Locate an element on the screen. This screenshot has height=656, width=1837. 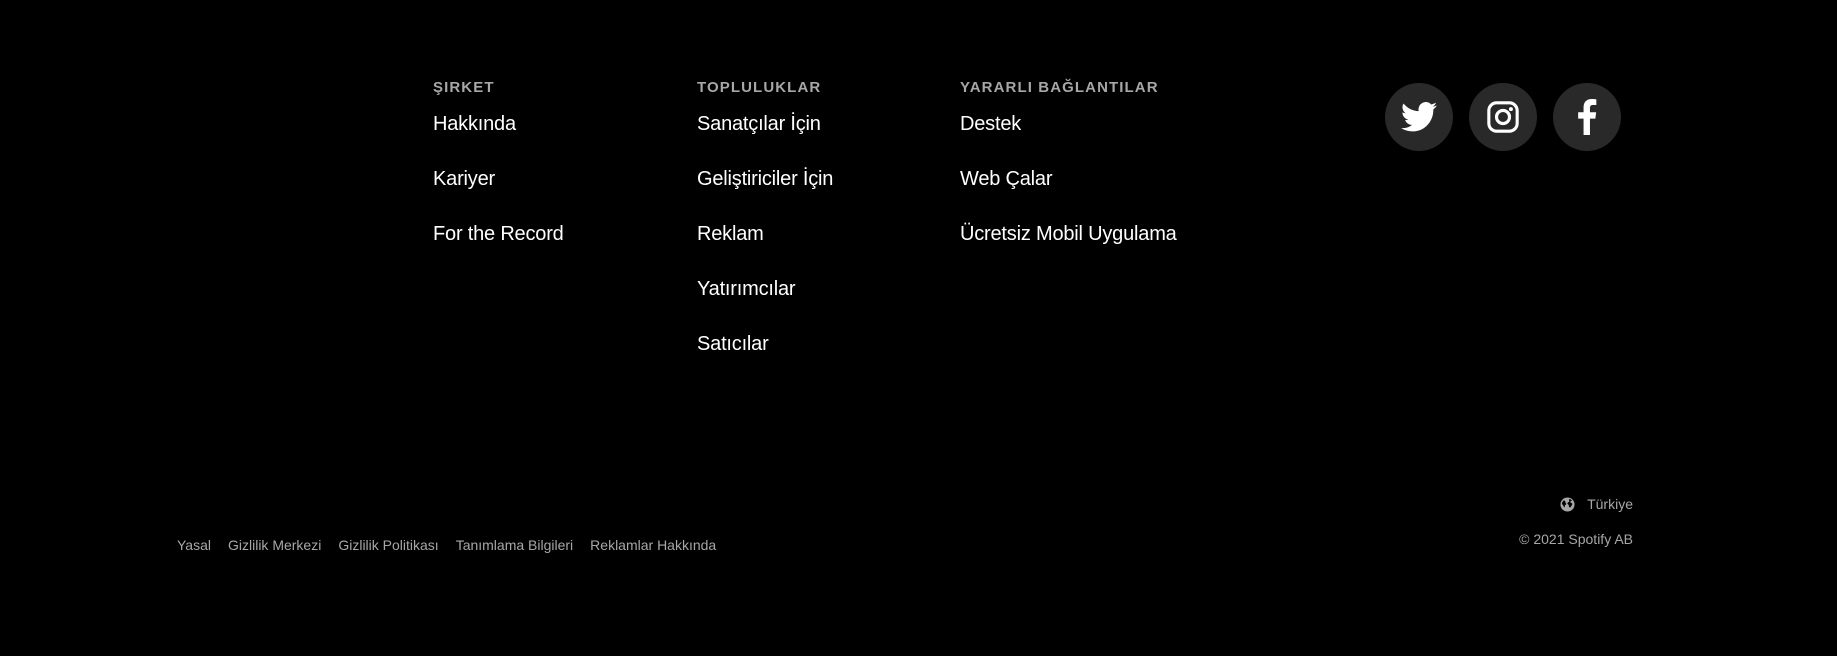
link-advertising: Reklam is located at coordinates (730, 234).